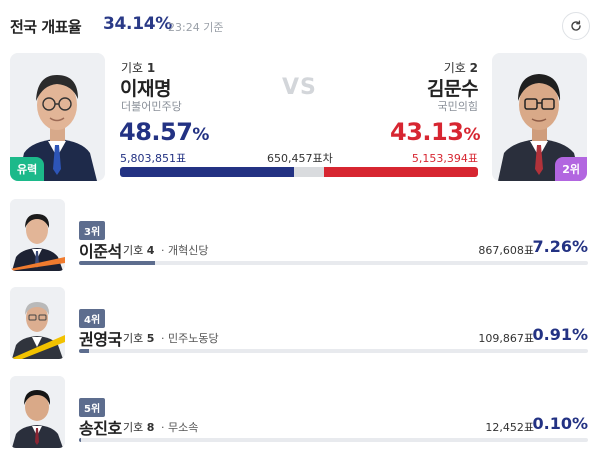 The image size is (600, 464). Describe the element at coordinates (400, 172) in the screenshot. I see `candidate2-share-fill` at that location.